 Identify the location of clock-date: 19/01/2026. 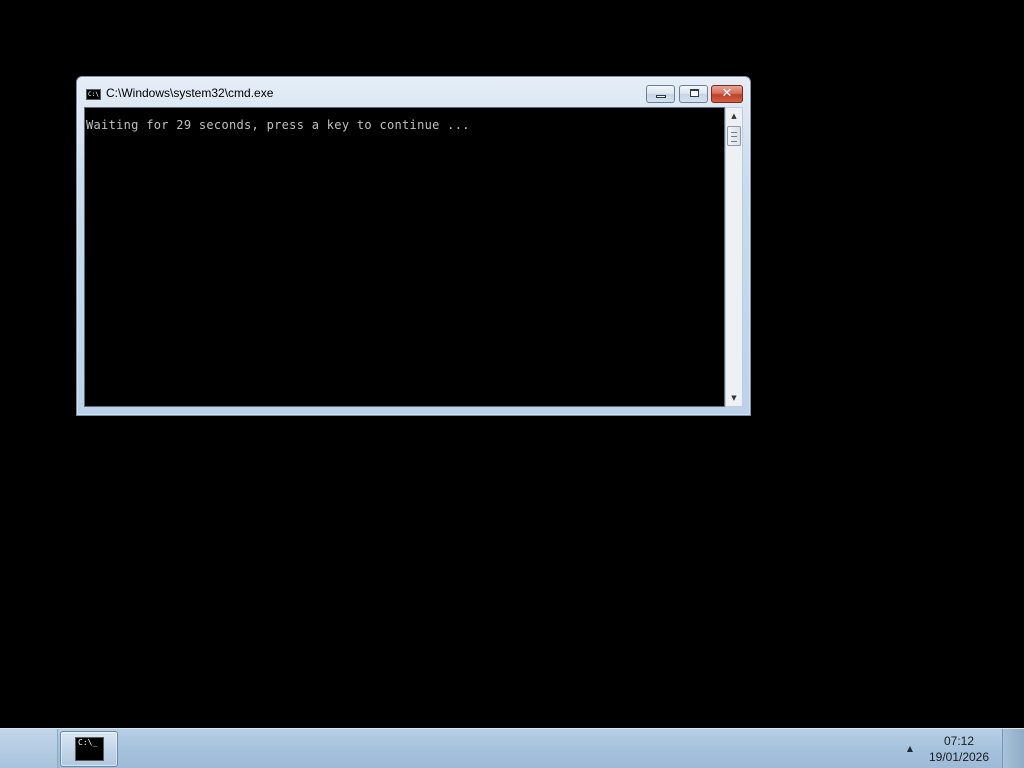
(959, 757).